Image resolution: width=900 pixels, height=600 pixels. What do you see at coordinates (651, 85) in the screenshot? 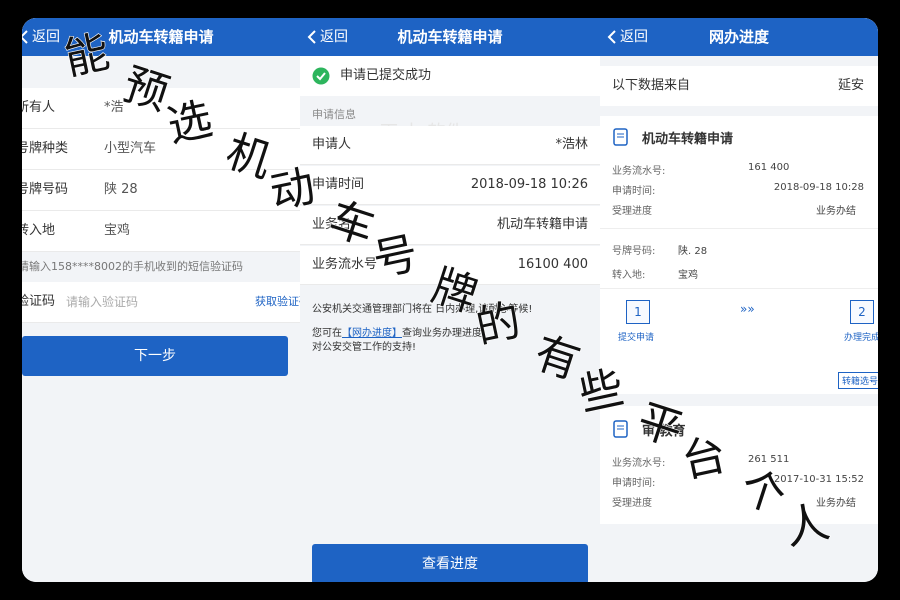
I see `source-label: 以下数据来自` at bounding box center [651, 85].